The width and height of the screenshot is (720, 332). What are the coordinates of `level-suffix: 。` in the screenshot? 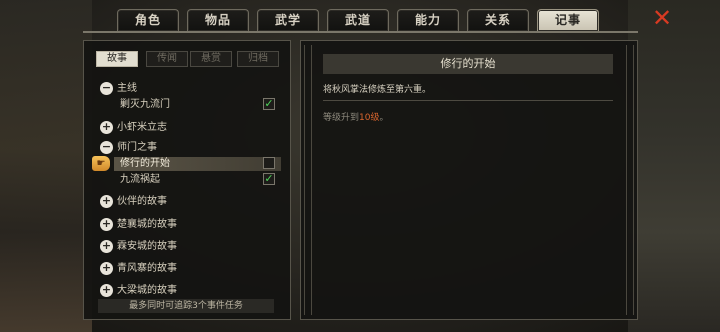 It's located at (384, 118).